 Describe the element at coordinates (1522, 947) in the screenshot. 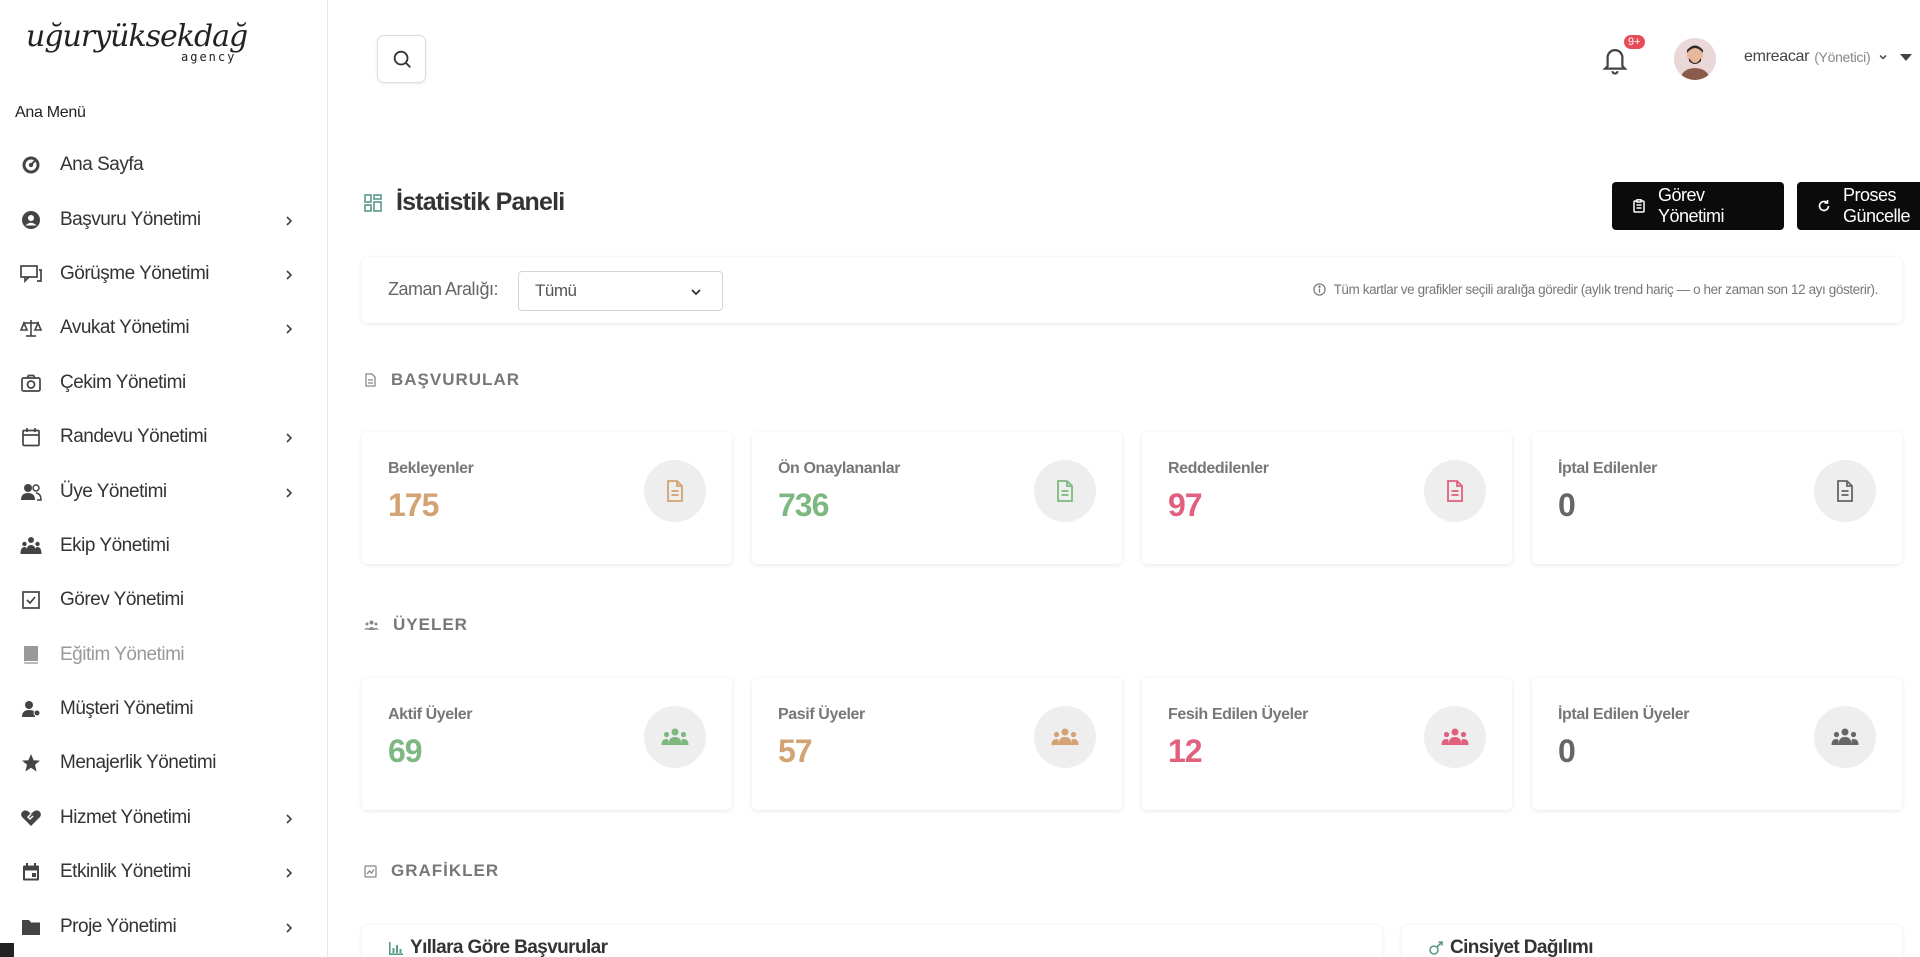

I see `gender-distribution-title: Cinsiyet Dağılımı` at that location.